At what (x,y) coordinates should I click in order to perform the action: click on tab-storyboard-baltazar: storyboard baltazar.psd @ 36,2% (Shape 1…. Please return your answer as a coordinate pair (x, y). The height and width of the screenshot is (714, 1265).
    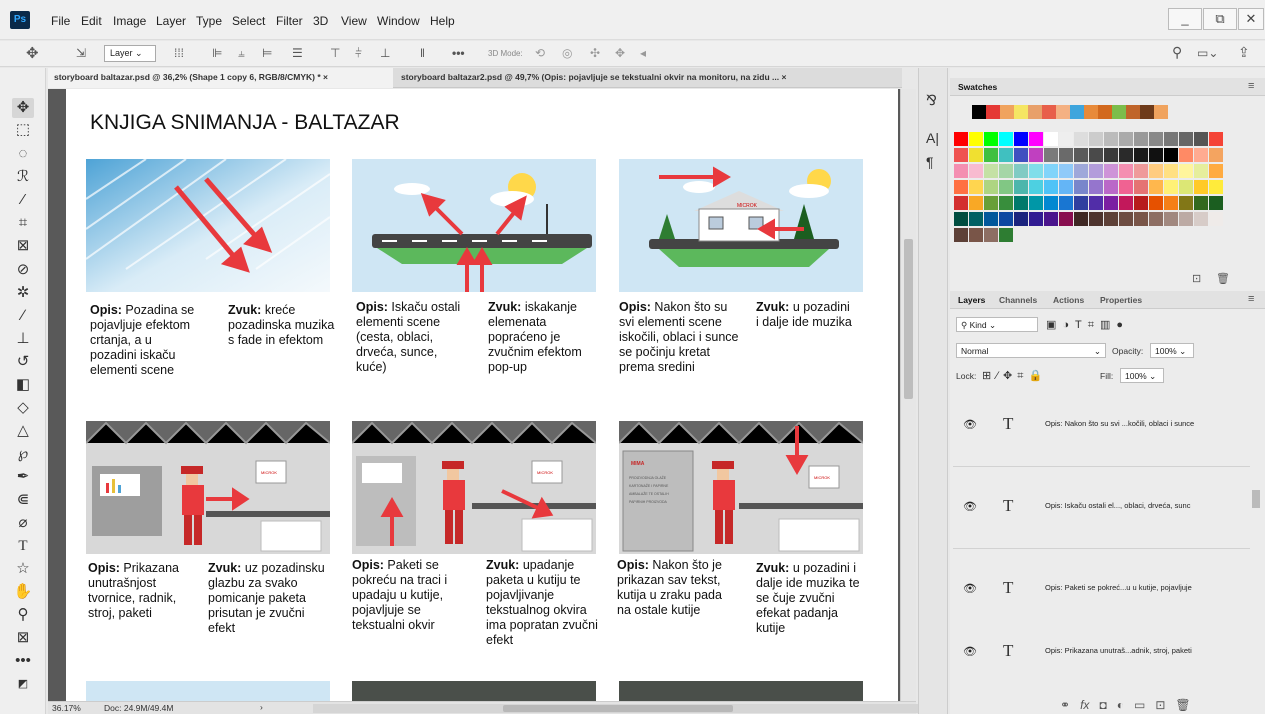
    Looking at the image, I should click on (220, 78).